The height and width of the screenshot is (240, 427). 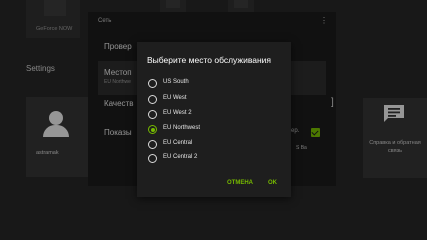 What do you see at coordinates (213, 130) in the screenshot?
I see `option-eu-northwest: EU Northwest` at bounding box center [213, 130].